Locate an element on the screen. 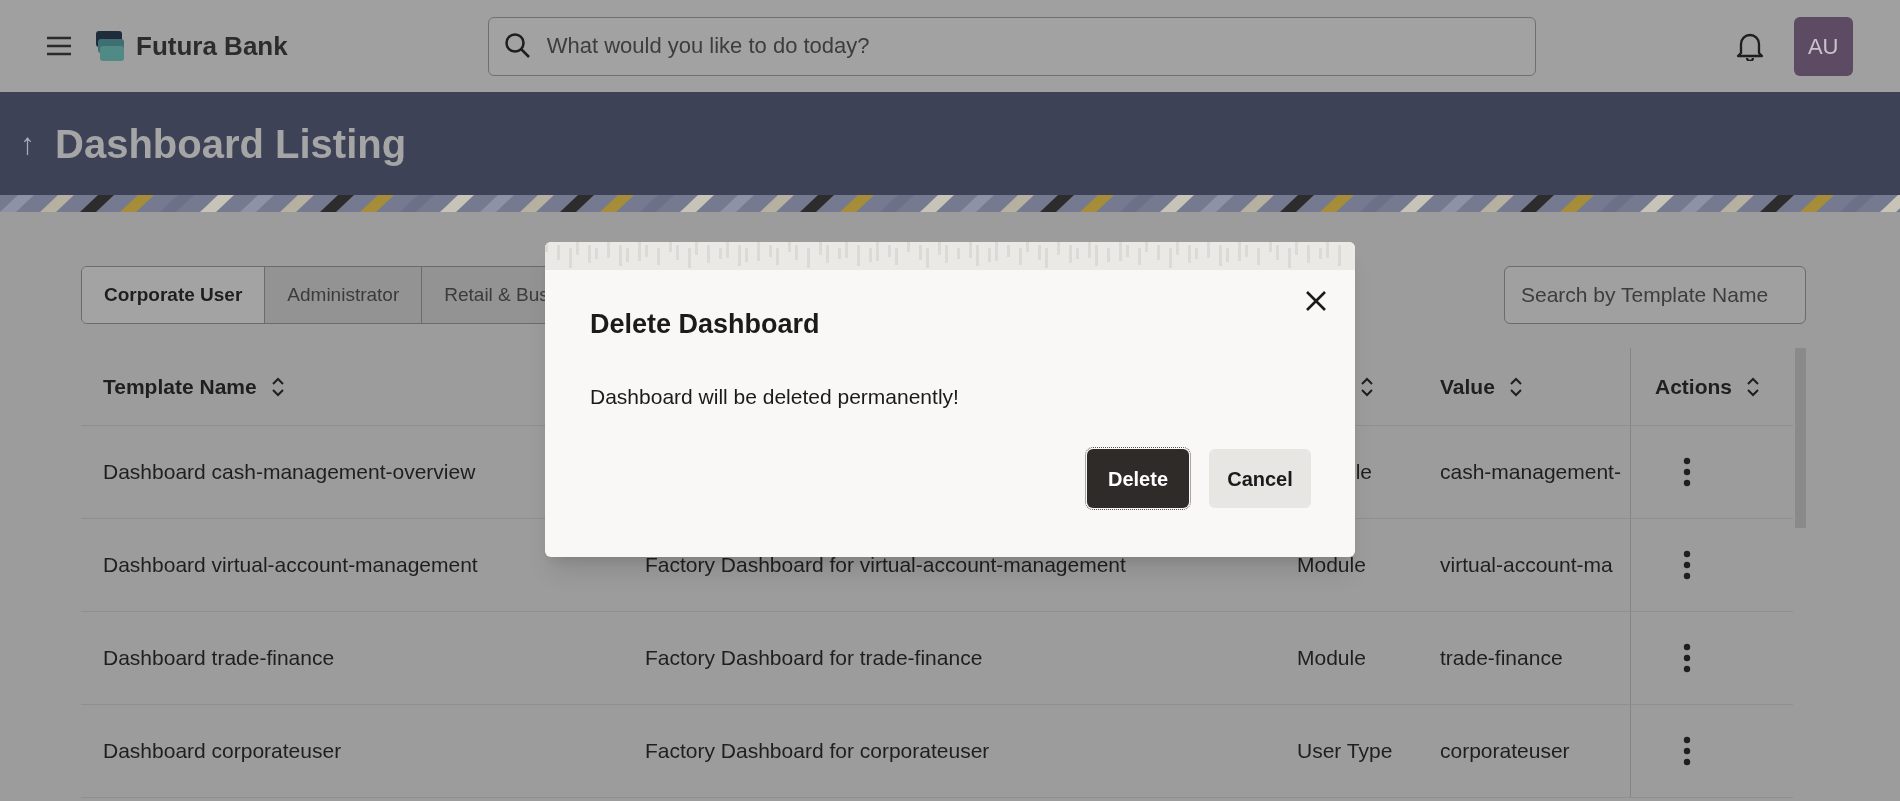 This screenshot has height=801, width=1900. delete-button: Delete is located at coordinates (1138, 478).